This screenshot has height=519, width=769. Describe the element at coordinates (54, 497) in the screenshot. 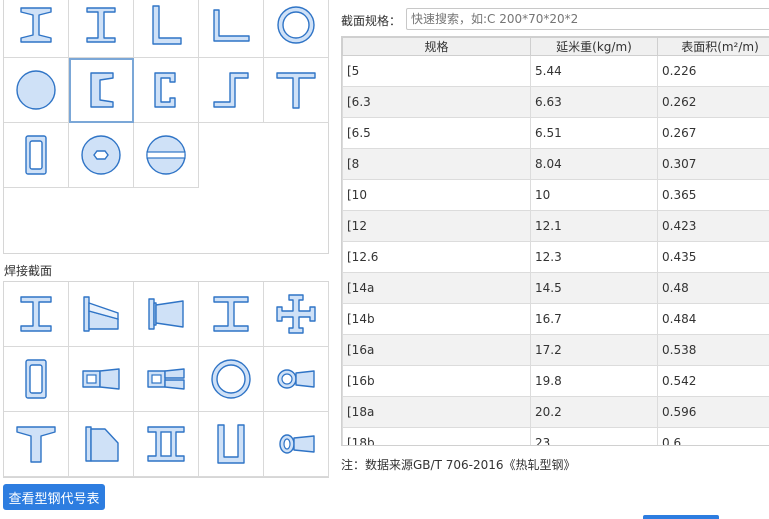

I see `view-steel-code-table-button: 查看型钢代号表` at that location.